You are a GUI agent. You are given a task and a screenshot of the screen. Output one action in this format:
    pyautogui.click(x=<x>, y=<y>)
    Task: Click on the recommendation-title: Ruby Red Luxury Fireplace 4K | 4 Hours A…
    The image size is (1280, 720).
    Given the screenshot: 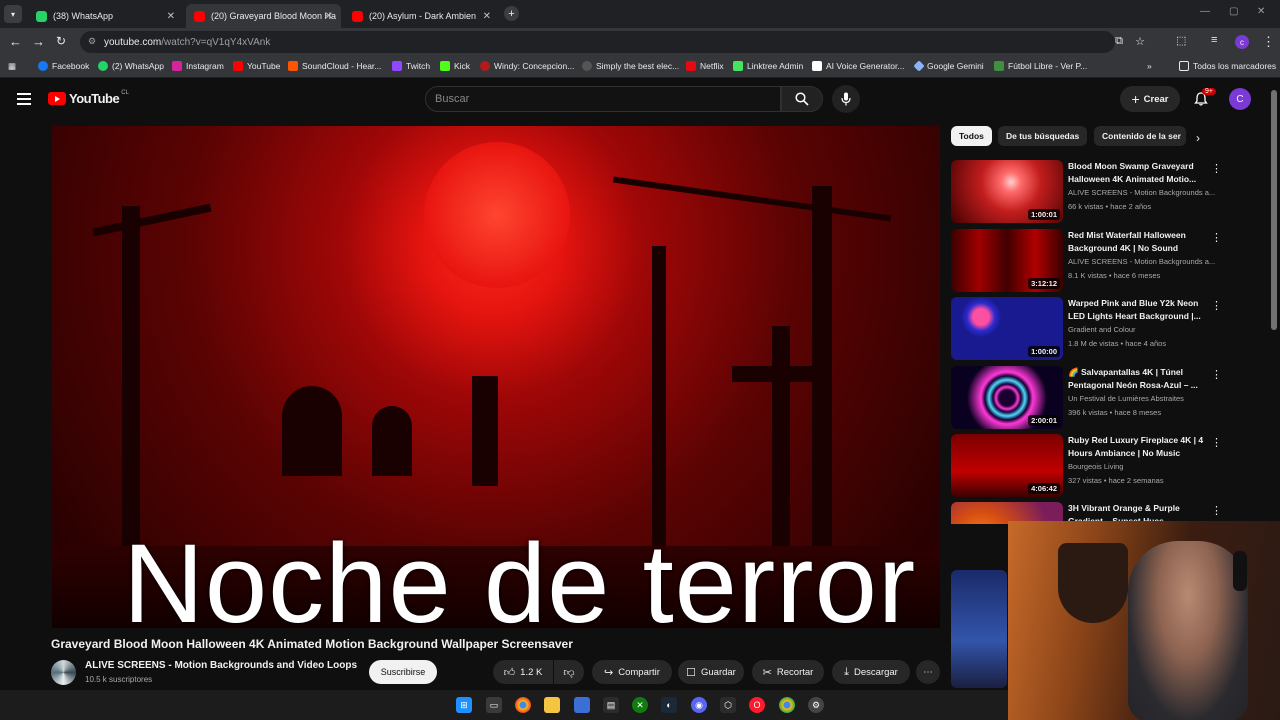 What is the action you would take?
    pyautogui.click(x=1138, y=447)
    